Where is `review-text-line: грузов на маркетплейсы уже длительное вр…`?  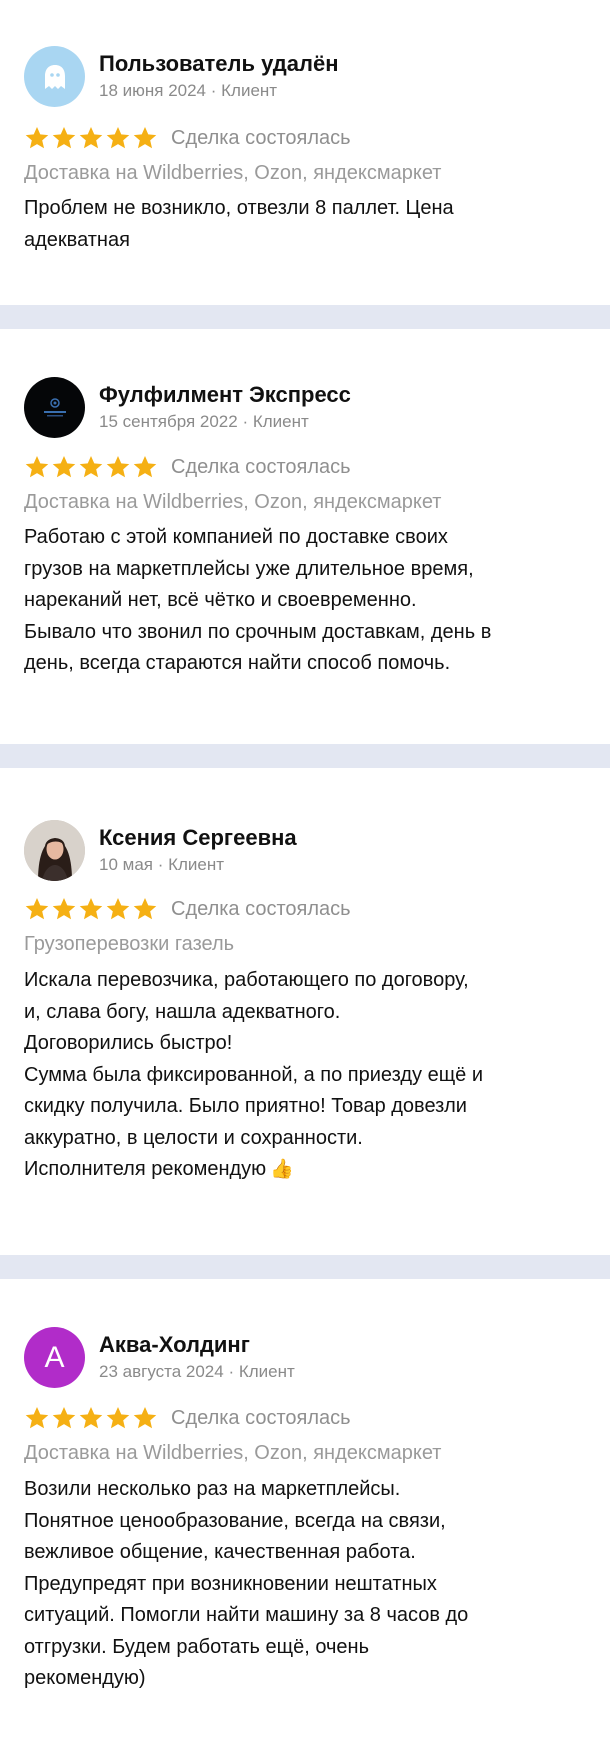
review-text-line: грузов на маркетплейсы уже длительное вр… is located at coordinates (249, 568).